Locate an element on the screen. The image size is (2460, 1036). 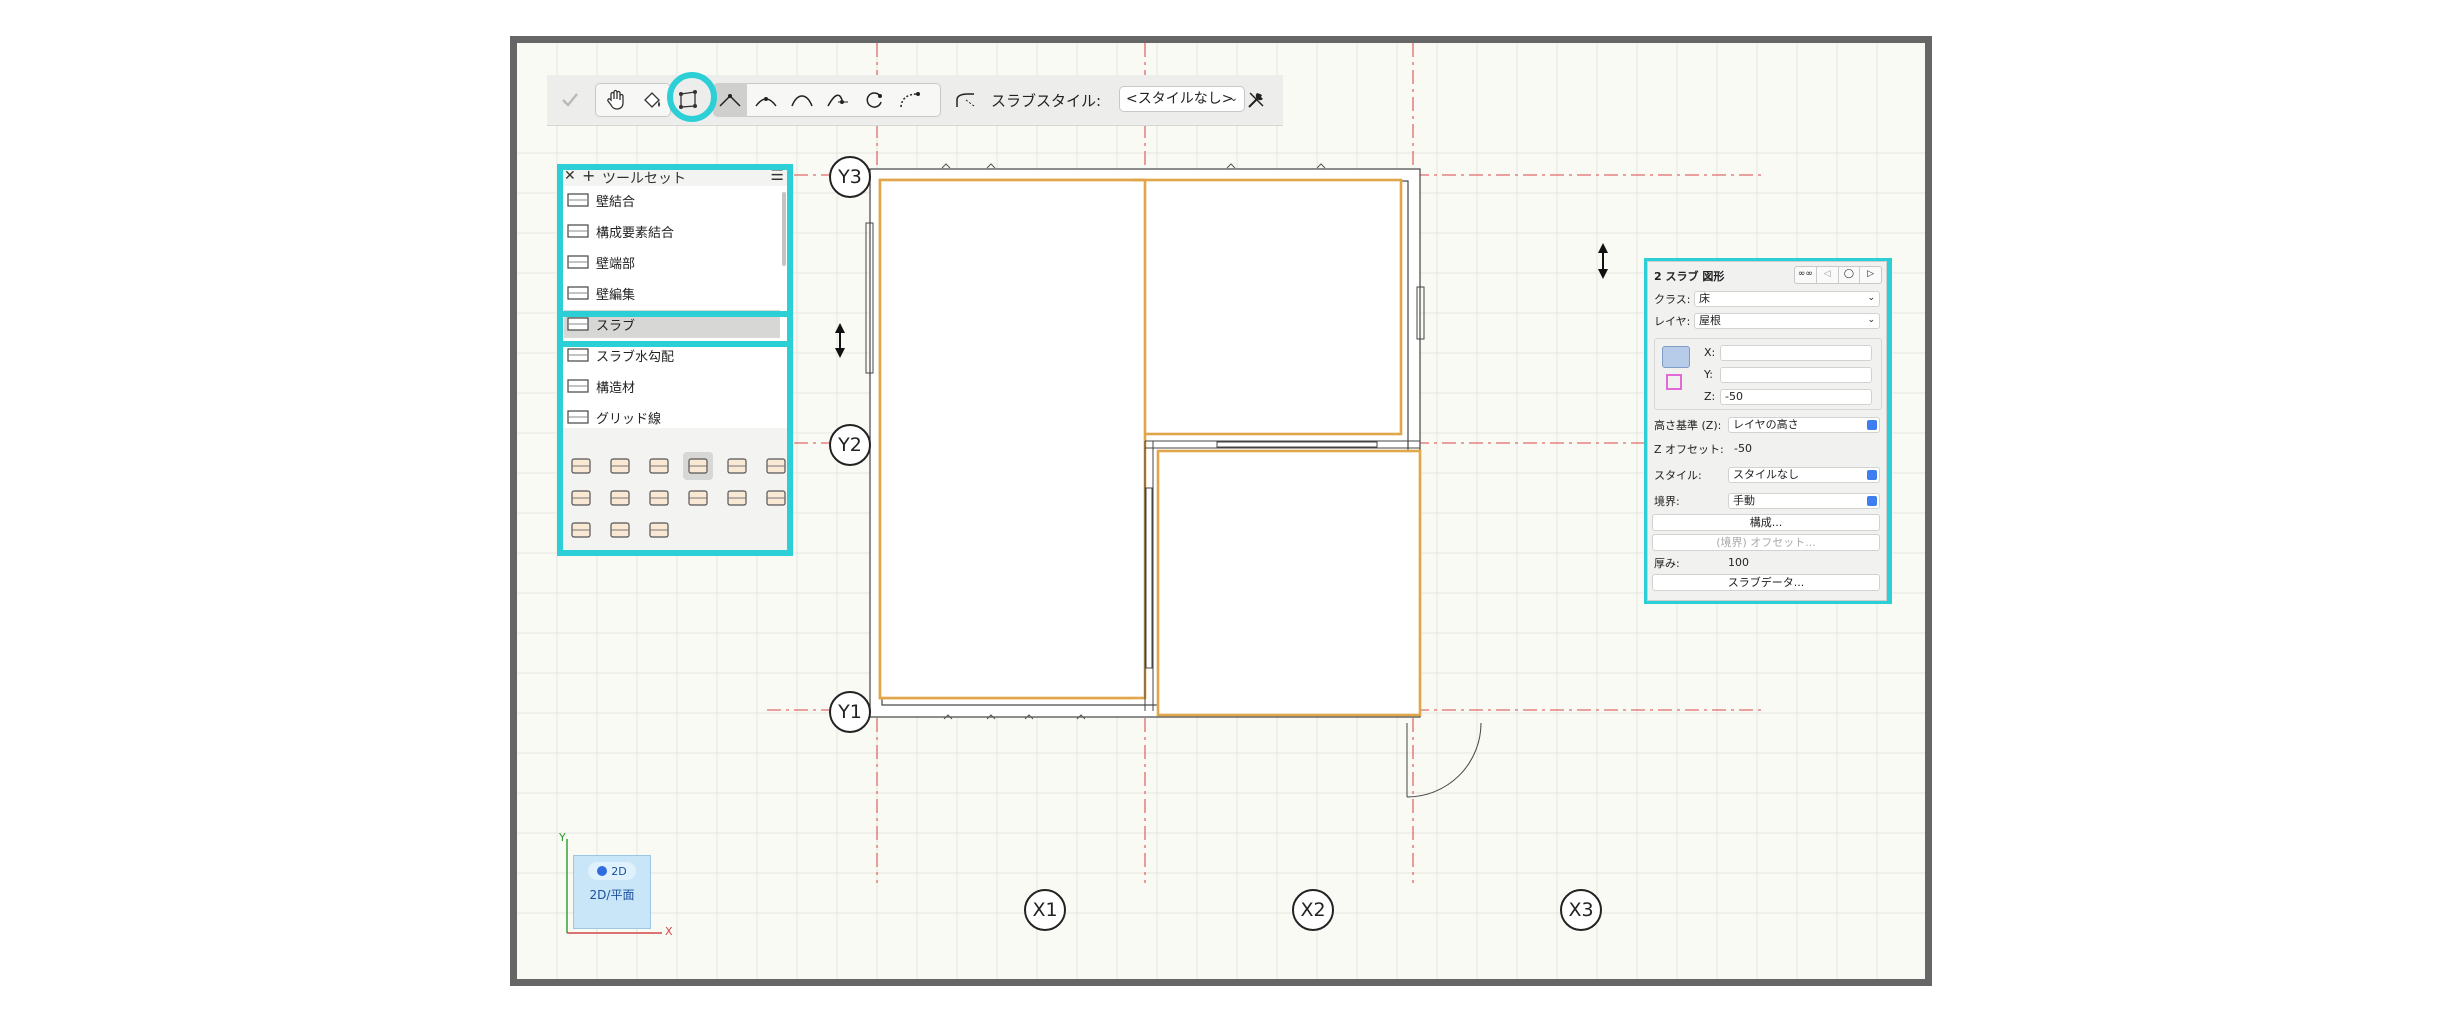
slab-item-highlight is located at coordinates (675, 329).